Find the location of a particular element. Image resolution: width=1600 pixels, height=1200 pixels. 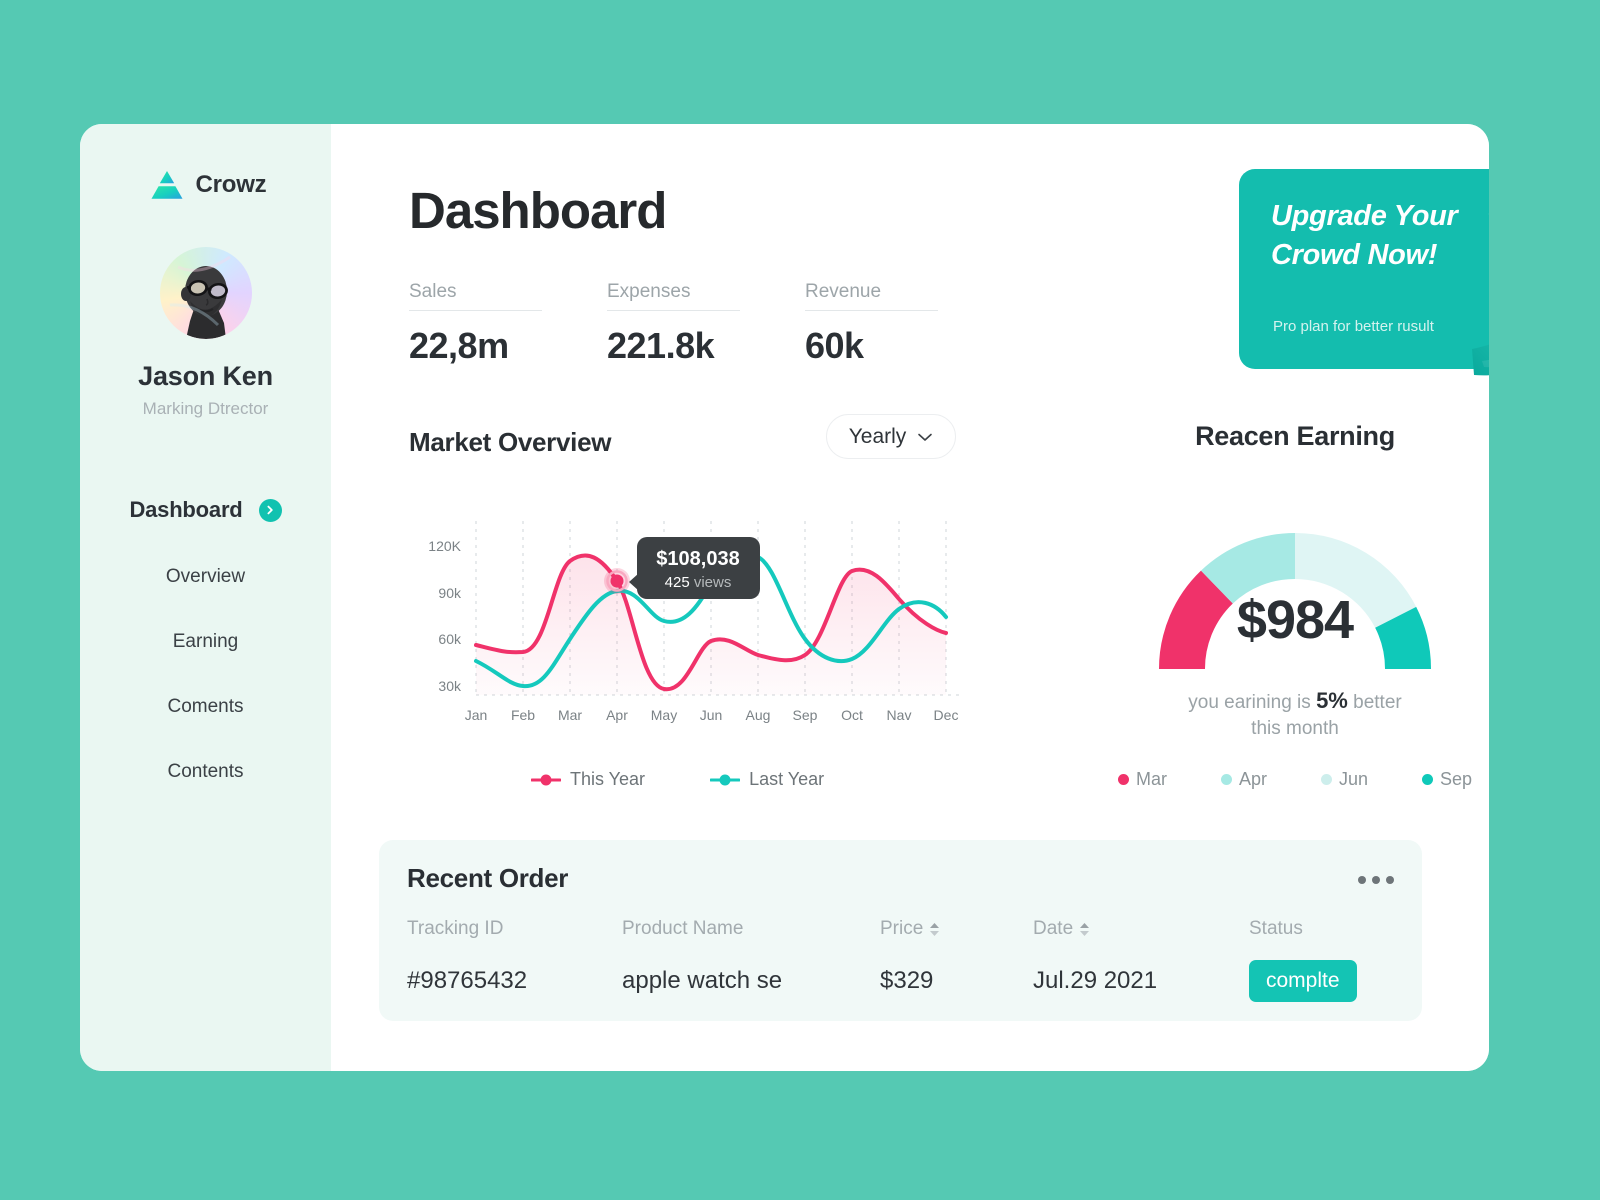

gauge-value: $984 is located at coordinates (1295, 620).